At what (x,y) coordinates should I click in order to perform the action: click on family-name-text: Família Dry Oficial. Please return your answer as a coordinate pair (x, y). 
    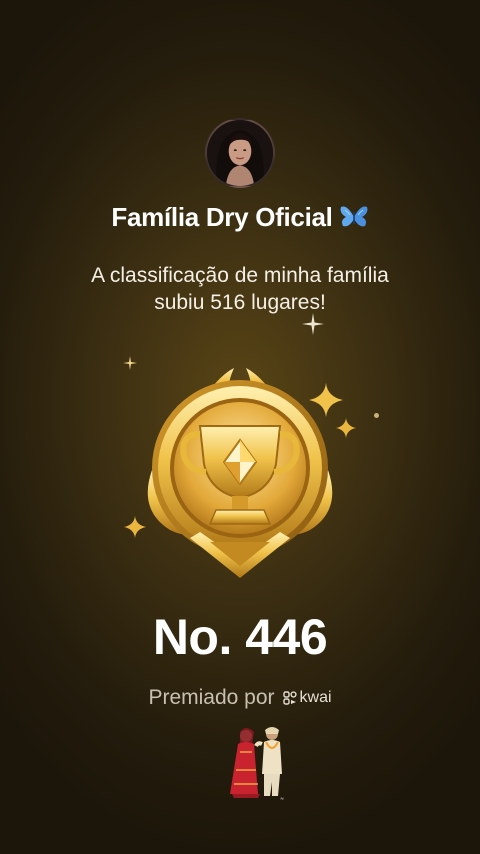
    Looking at the image, I should click on (222, 217).